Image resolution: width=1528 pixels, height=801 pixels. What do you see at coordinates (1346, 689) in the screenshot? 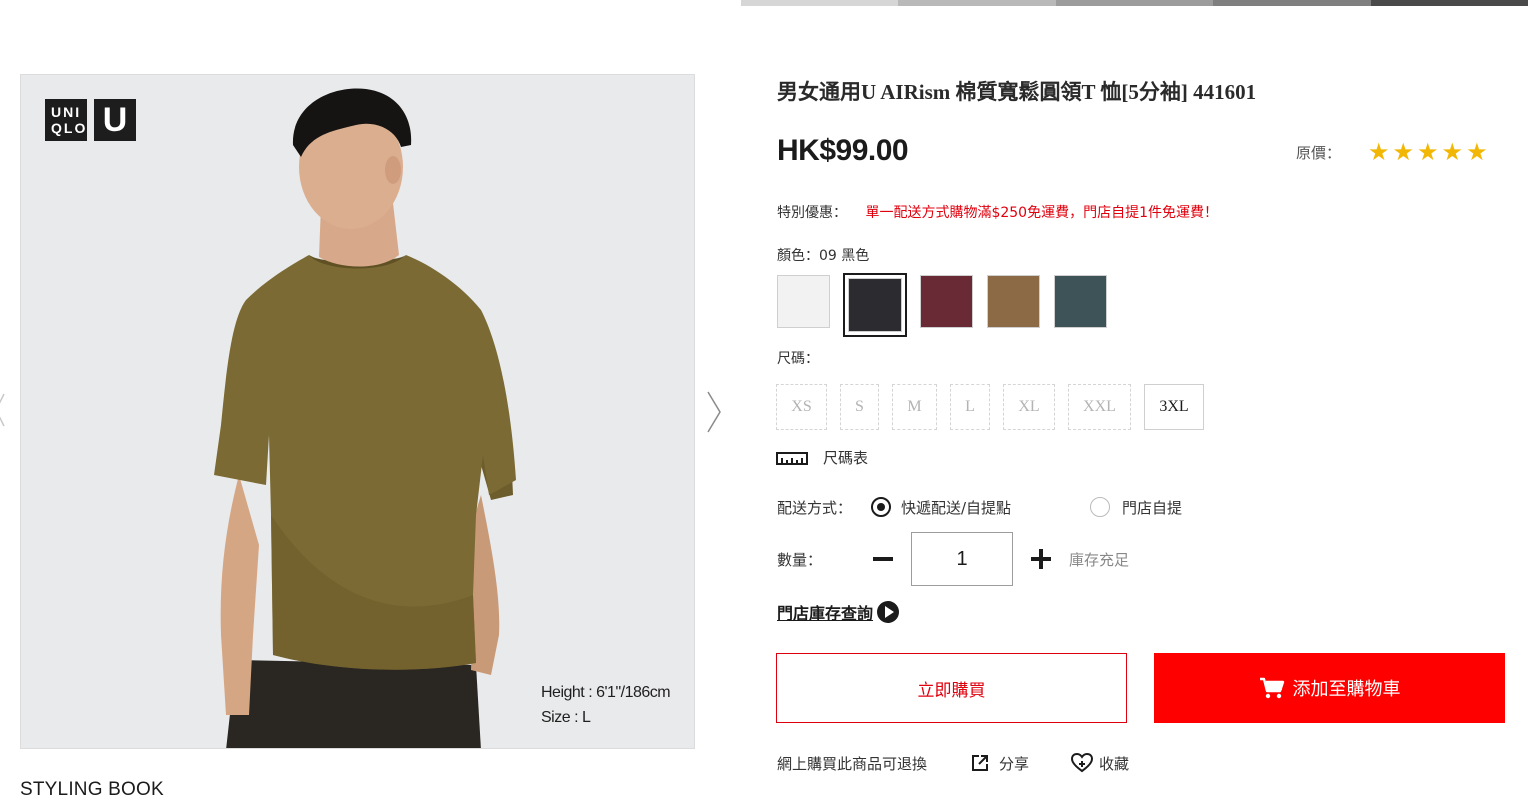
I see `add-to-cart-label: 添加至購物車` at bounding box center [1346, 689].